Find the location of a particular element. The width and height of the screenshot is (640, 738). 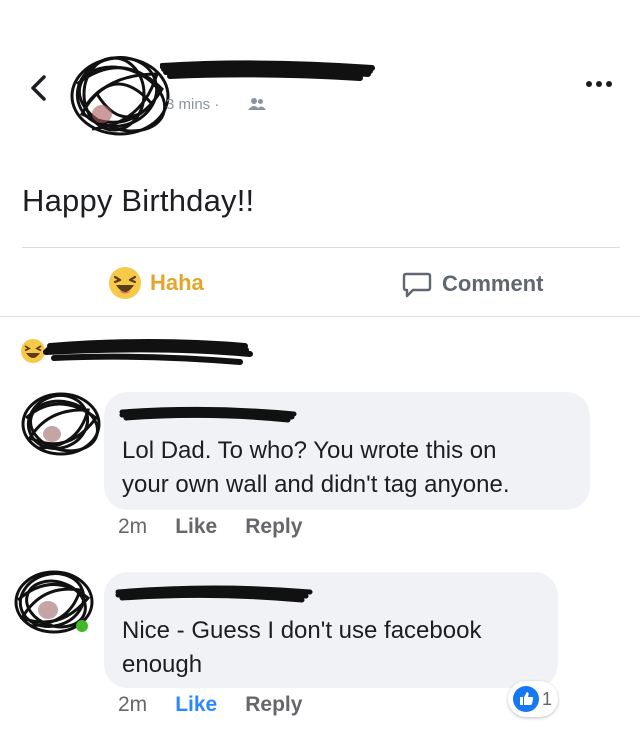

haha-label: Haha is located at coordinates (177, 282).